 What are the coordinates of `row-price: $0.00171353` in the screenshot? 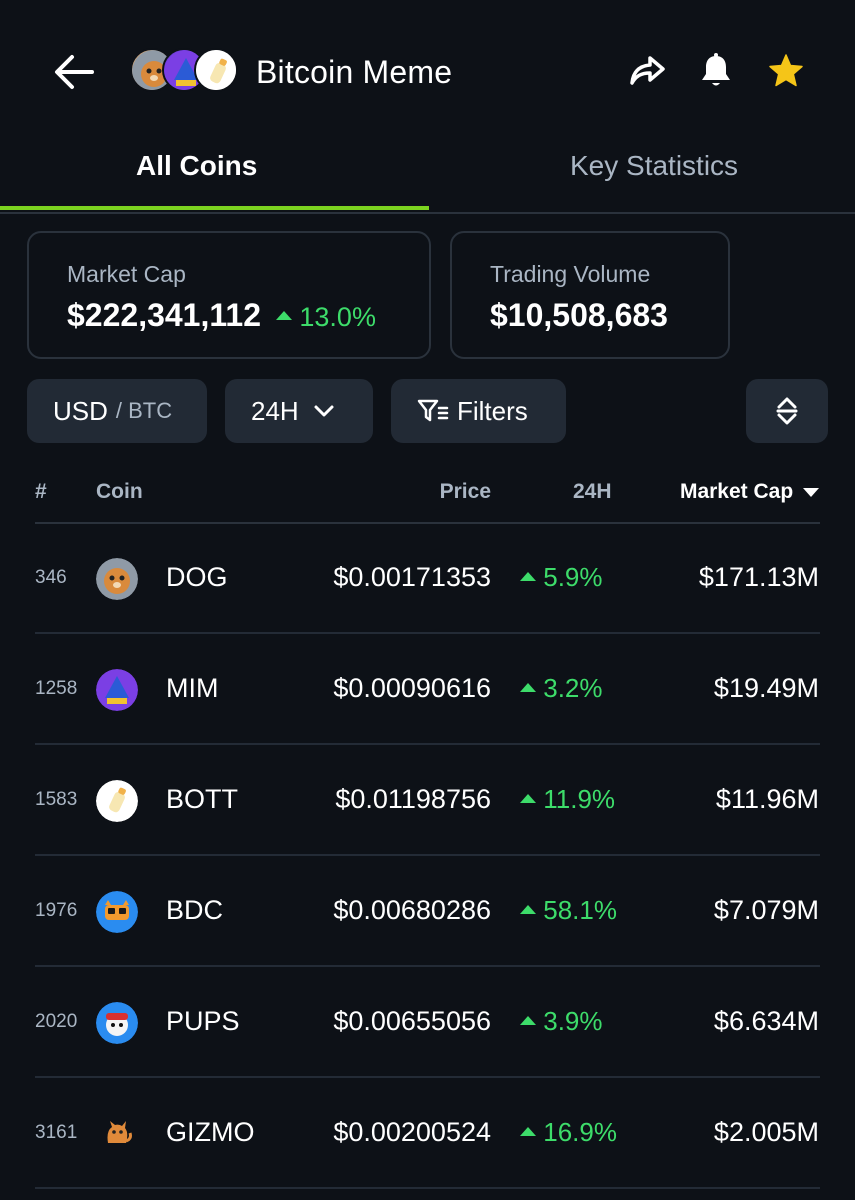 It's located at (412, 577).